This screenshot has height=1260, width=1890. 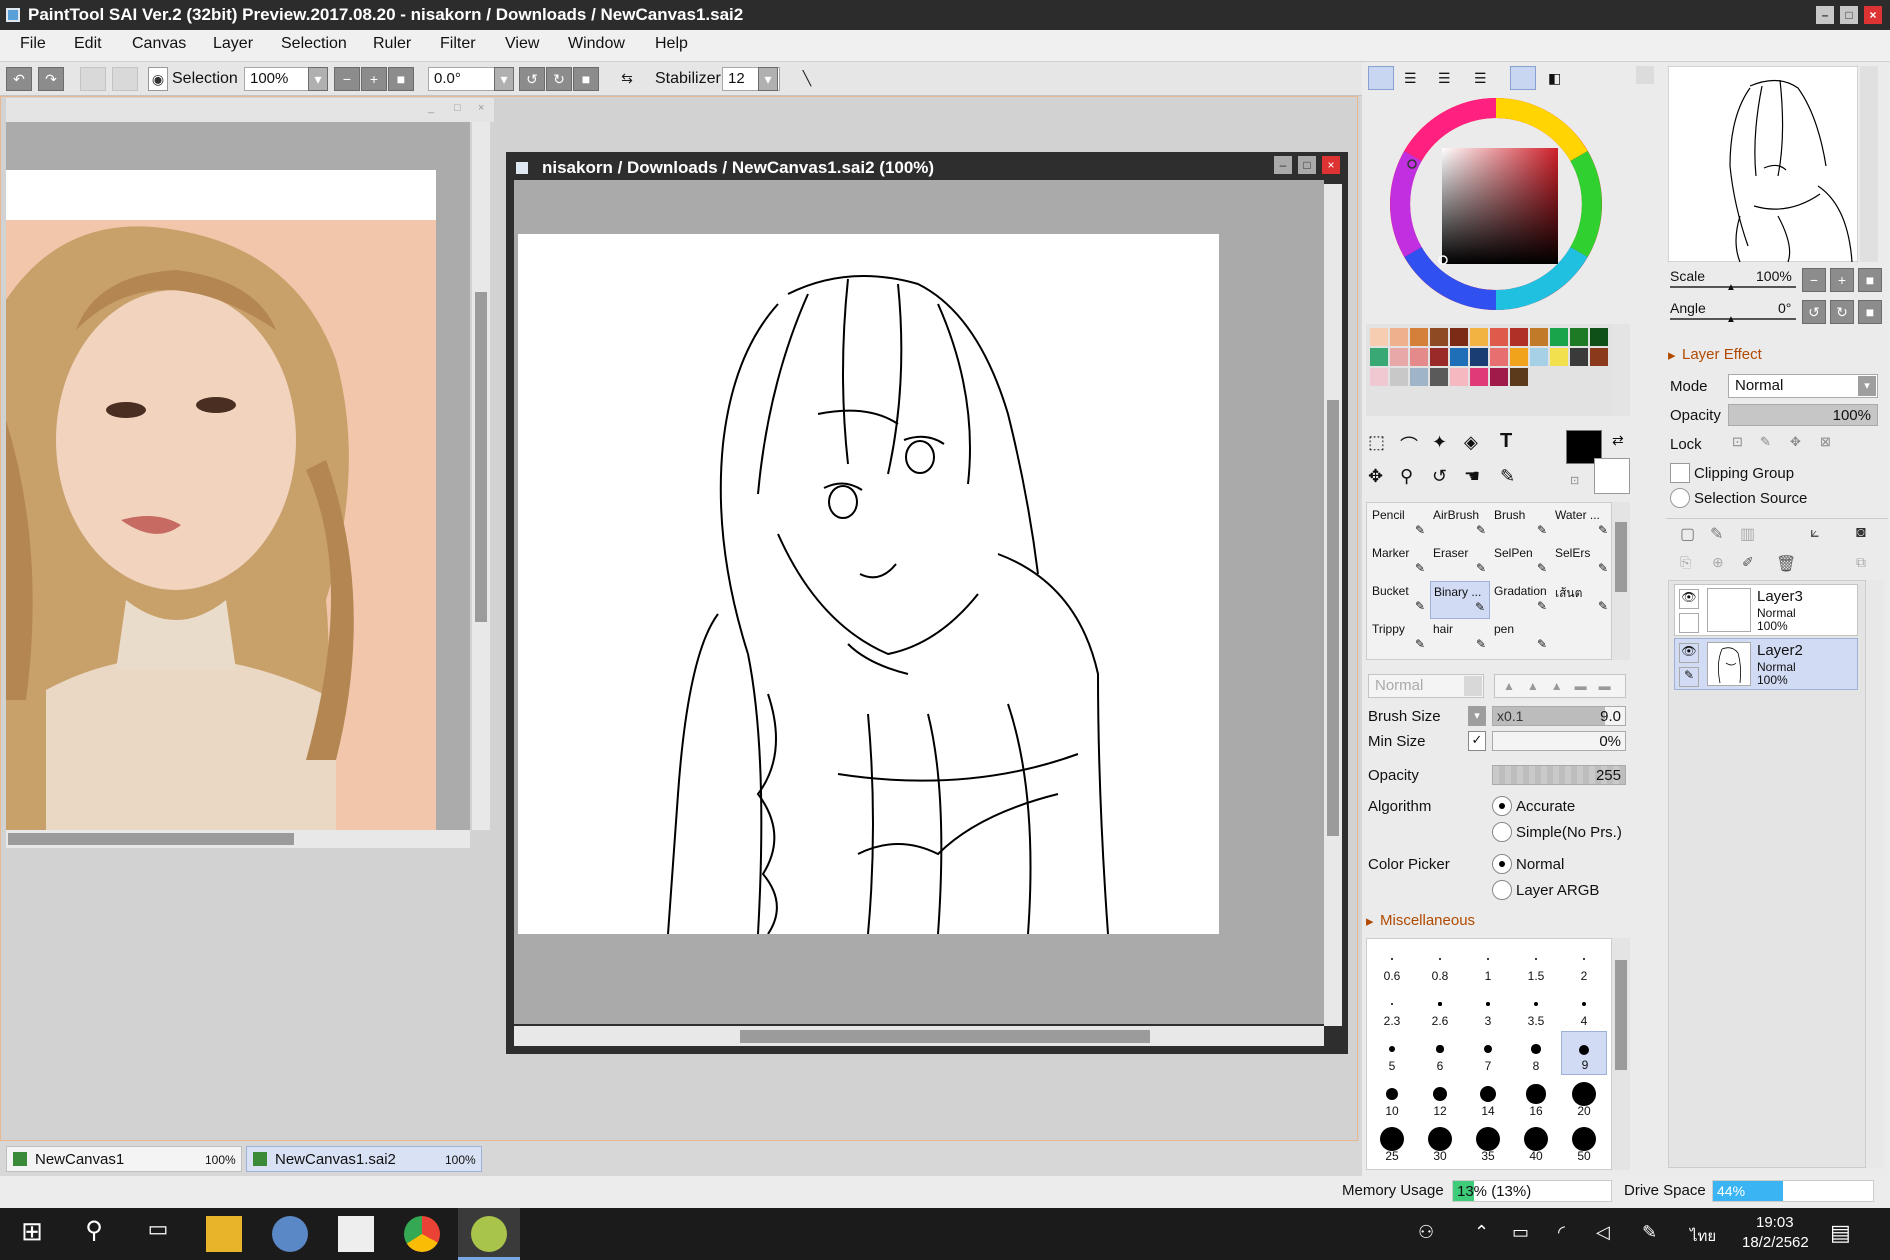 What do you see at coordinates (1849, 15) in the screenshot?
I see `maximize-button: □` at bounding box center [1849, 15].